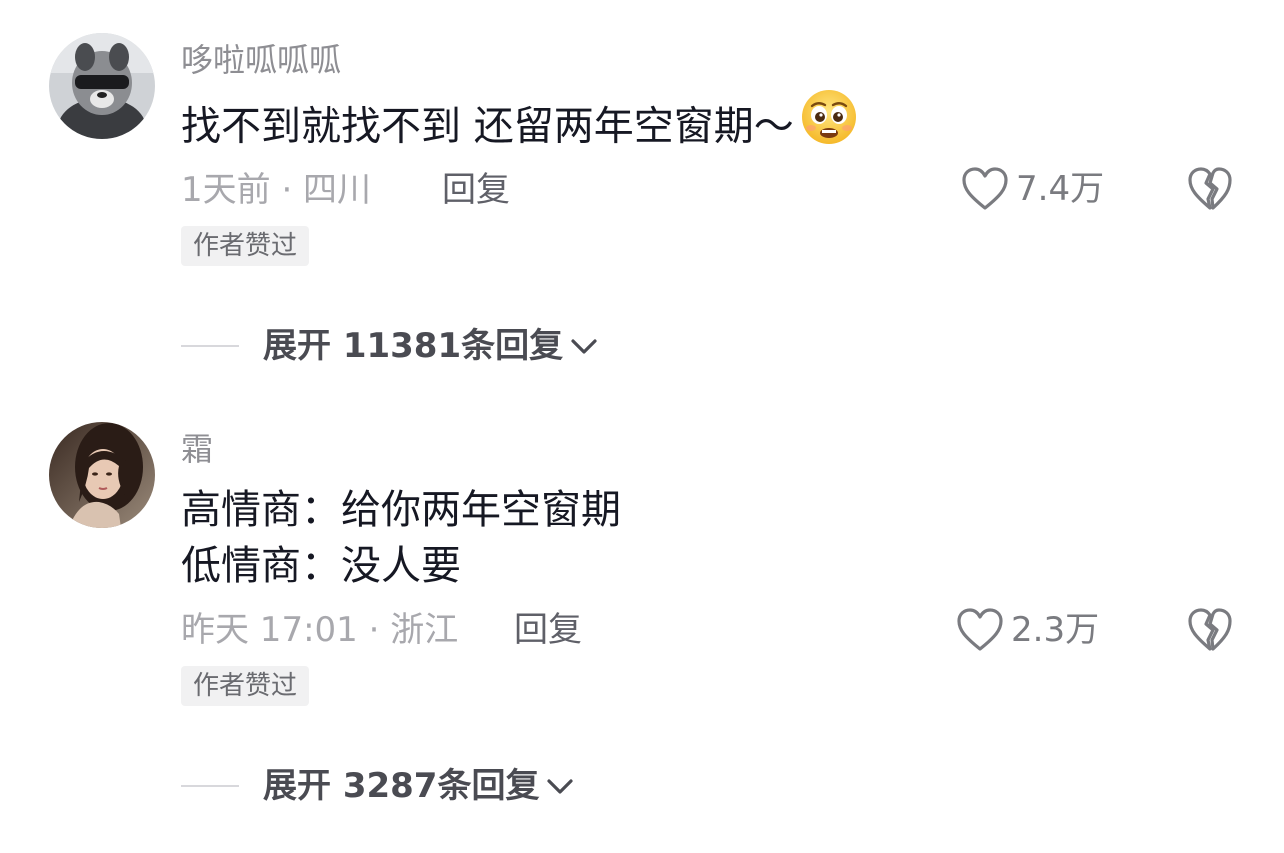 This screenshot has height=853, width=1284. What do you see at coordinates (1055, 630) in the screenshot?
I see `like-count: 2.3万` at bounding box center [1055, 630].